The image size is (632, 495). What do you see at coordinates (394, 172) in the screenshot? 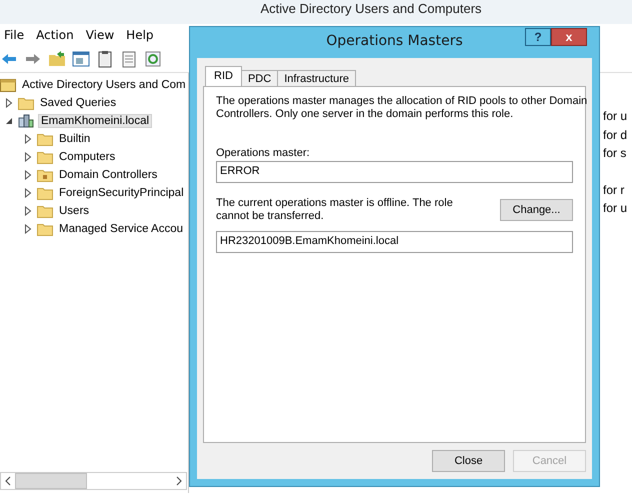
I see `operations-master-field: ERROR` at bounding box center [394, 172].